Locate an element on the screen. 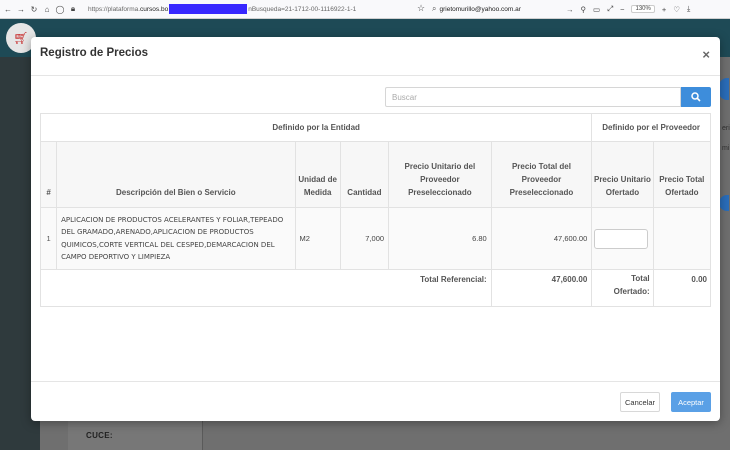  url-prefix: https://plataforma. is located at coordinates (114, 9).